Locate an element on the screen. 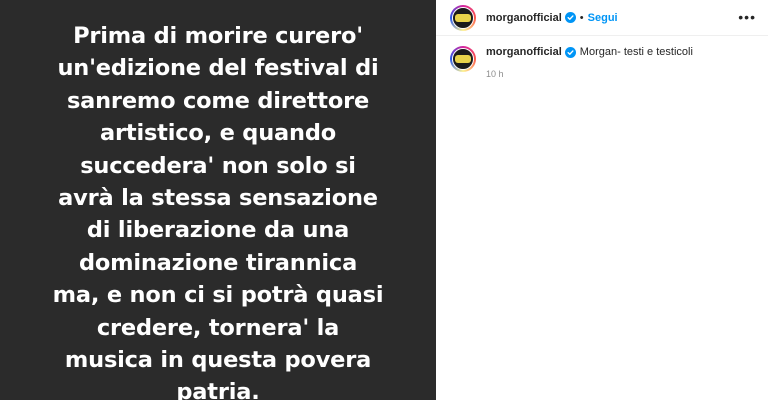 This screenshot has height=400, width=768. comment-line: morganofficial Morgan- testi e testicoli is located at coordinates (589, 52).